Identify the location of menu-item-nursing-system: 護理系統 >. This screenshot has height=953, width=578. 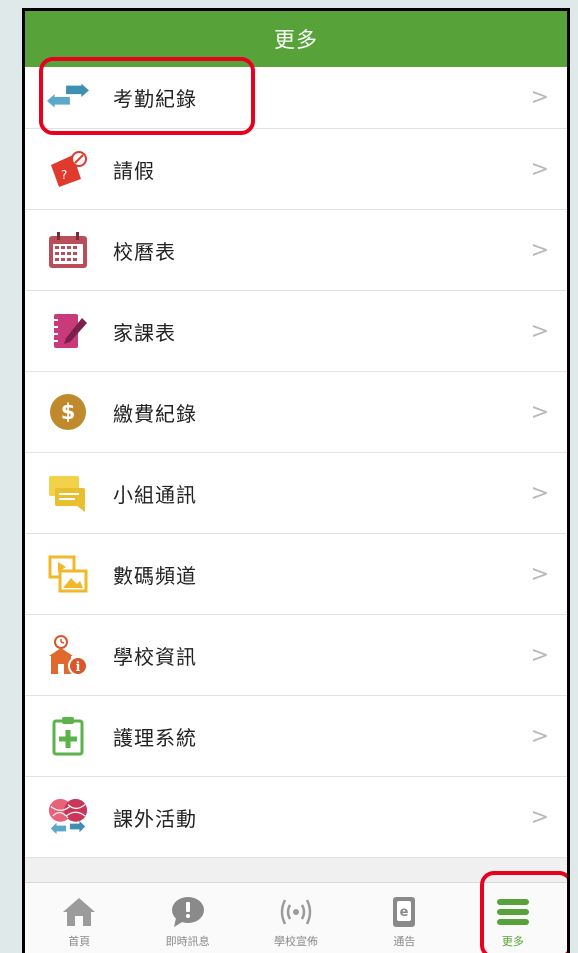
(296, 736).